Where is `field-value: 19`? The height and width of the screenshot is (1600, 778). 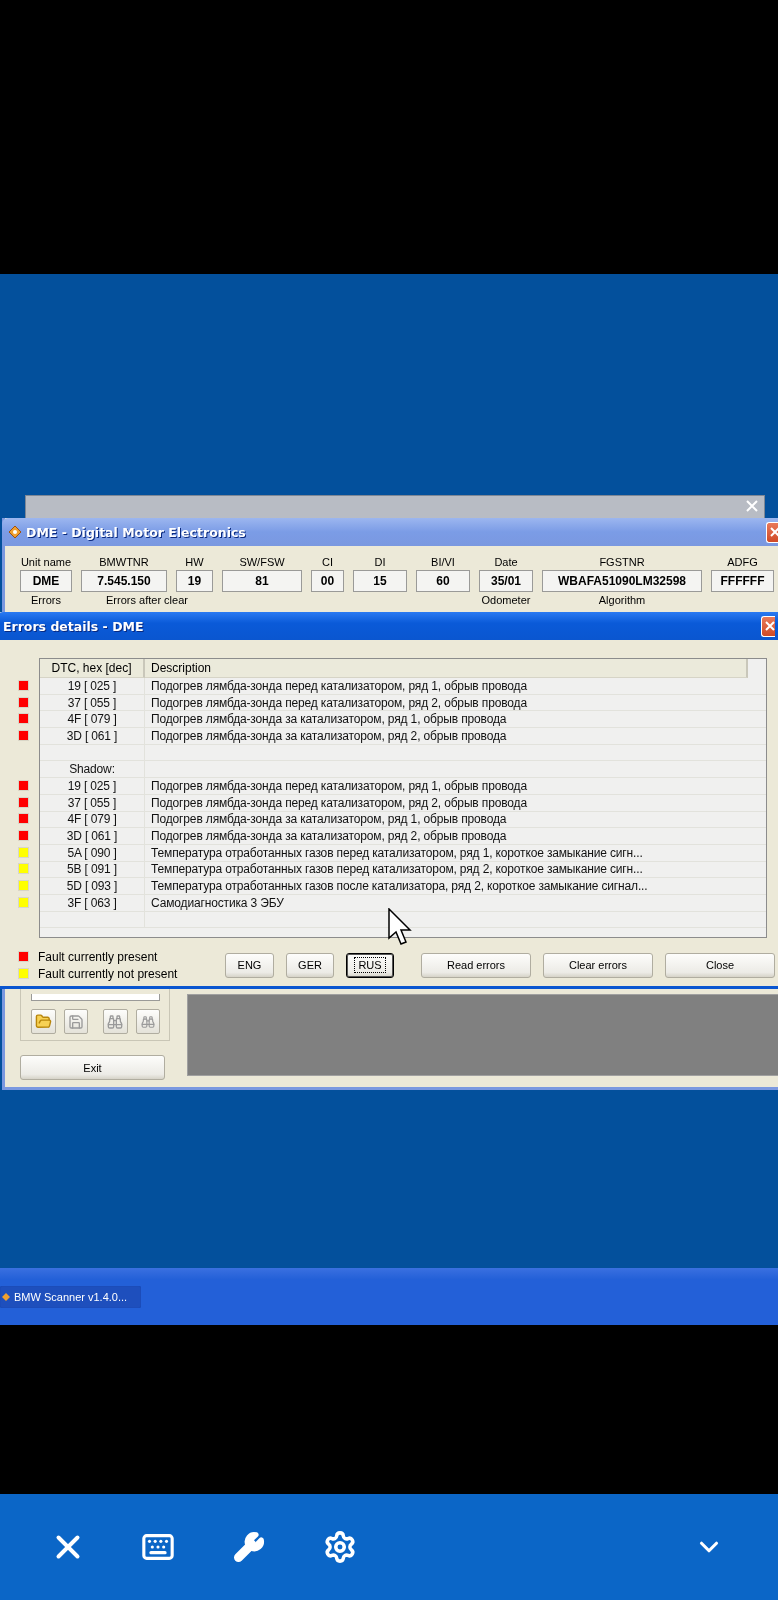
field-value: 19 is located at coordinates (194, 581).